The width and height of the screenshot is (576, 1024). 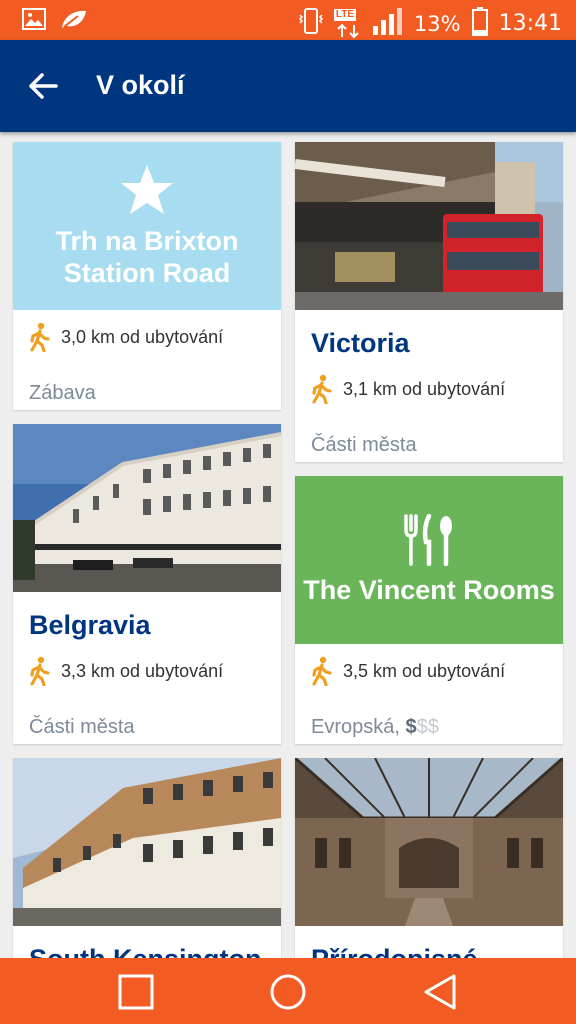 What do you see at coordinates (147, 508) in the screenshot?
I see `photo-belgravia` at bounding box center [147, 508].